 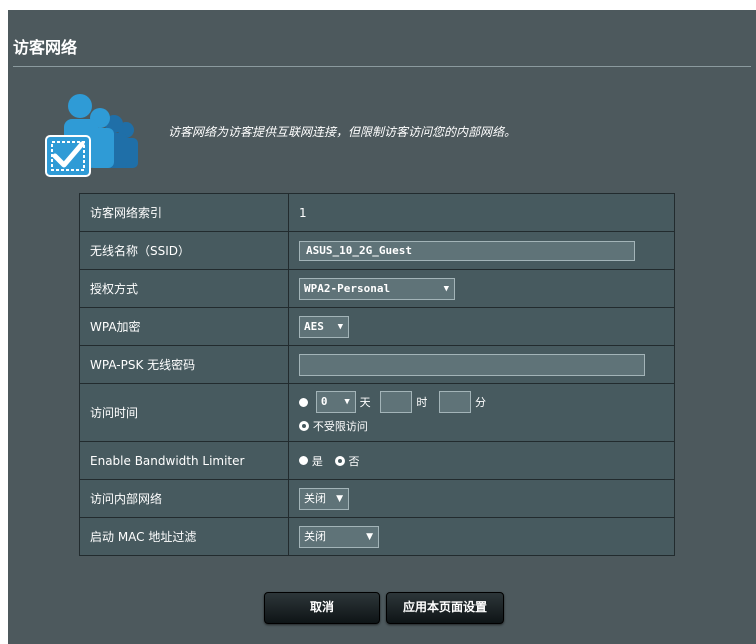 I want to click on mac-filter-label: 启动 MAC 地址过滤, so click(x=184, y=536).